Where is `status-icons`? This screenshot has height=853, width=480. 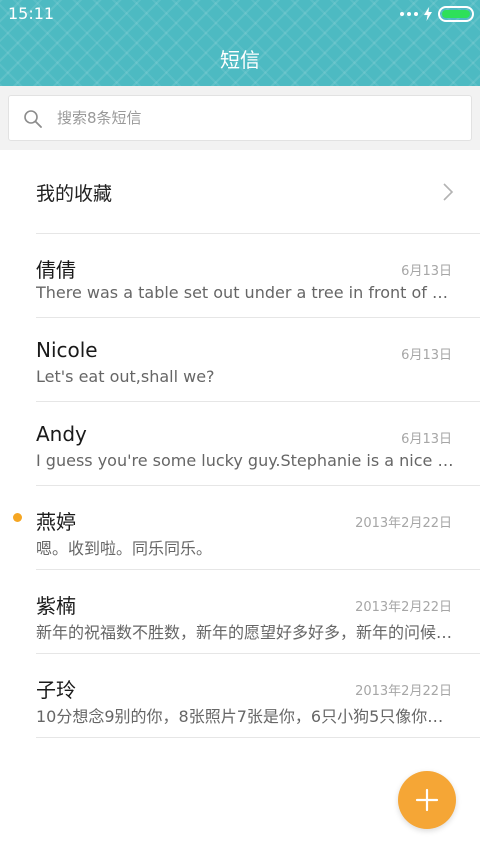 status-icons is located at coordinates (437, 14).